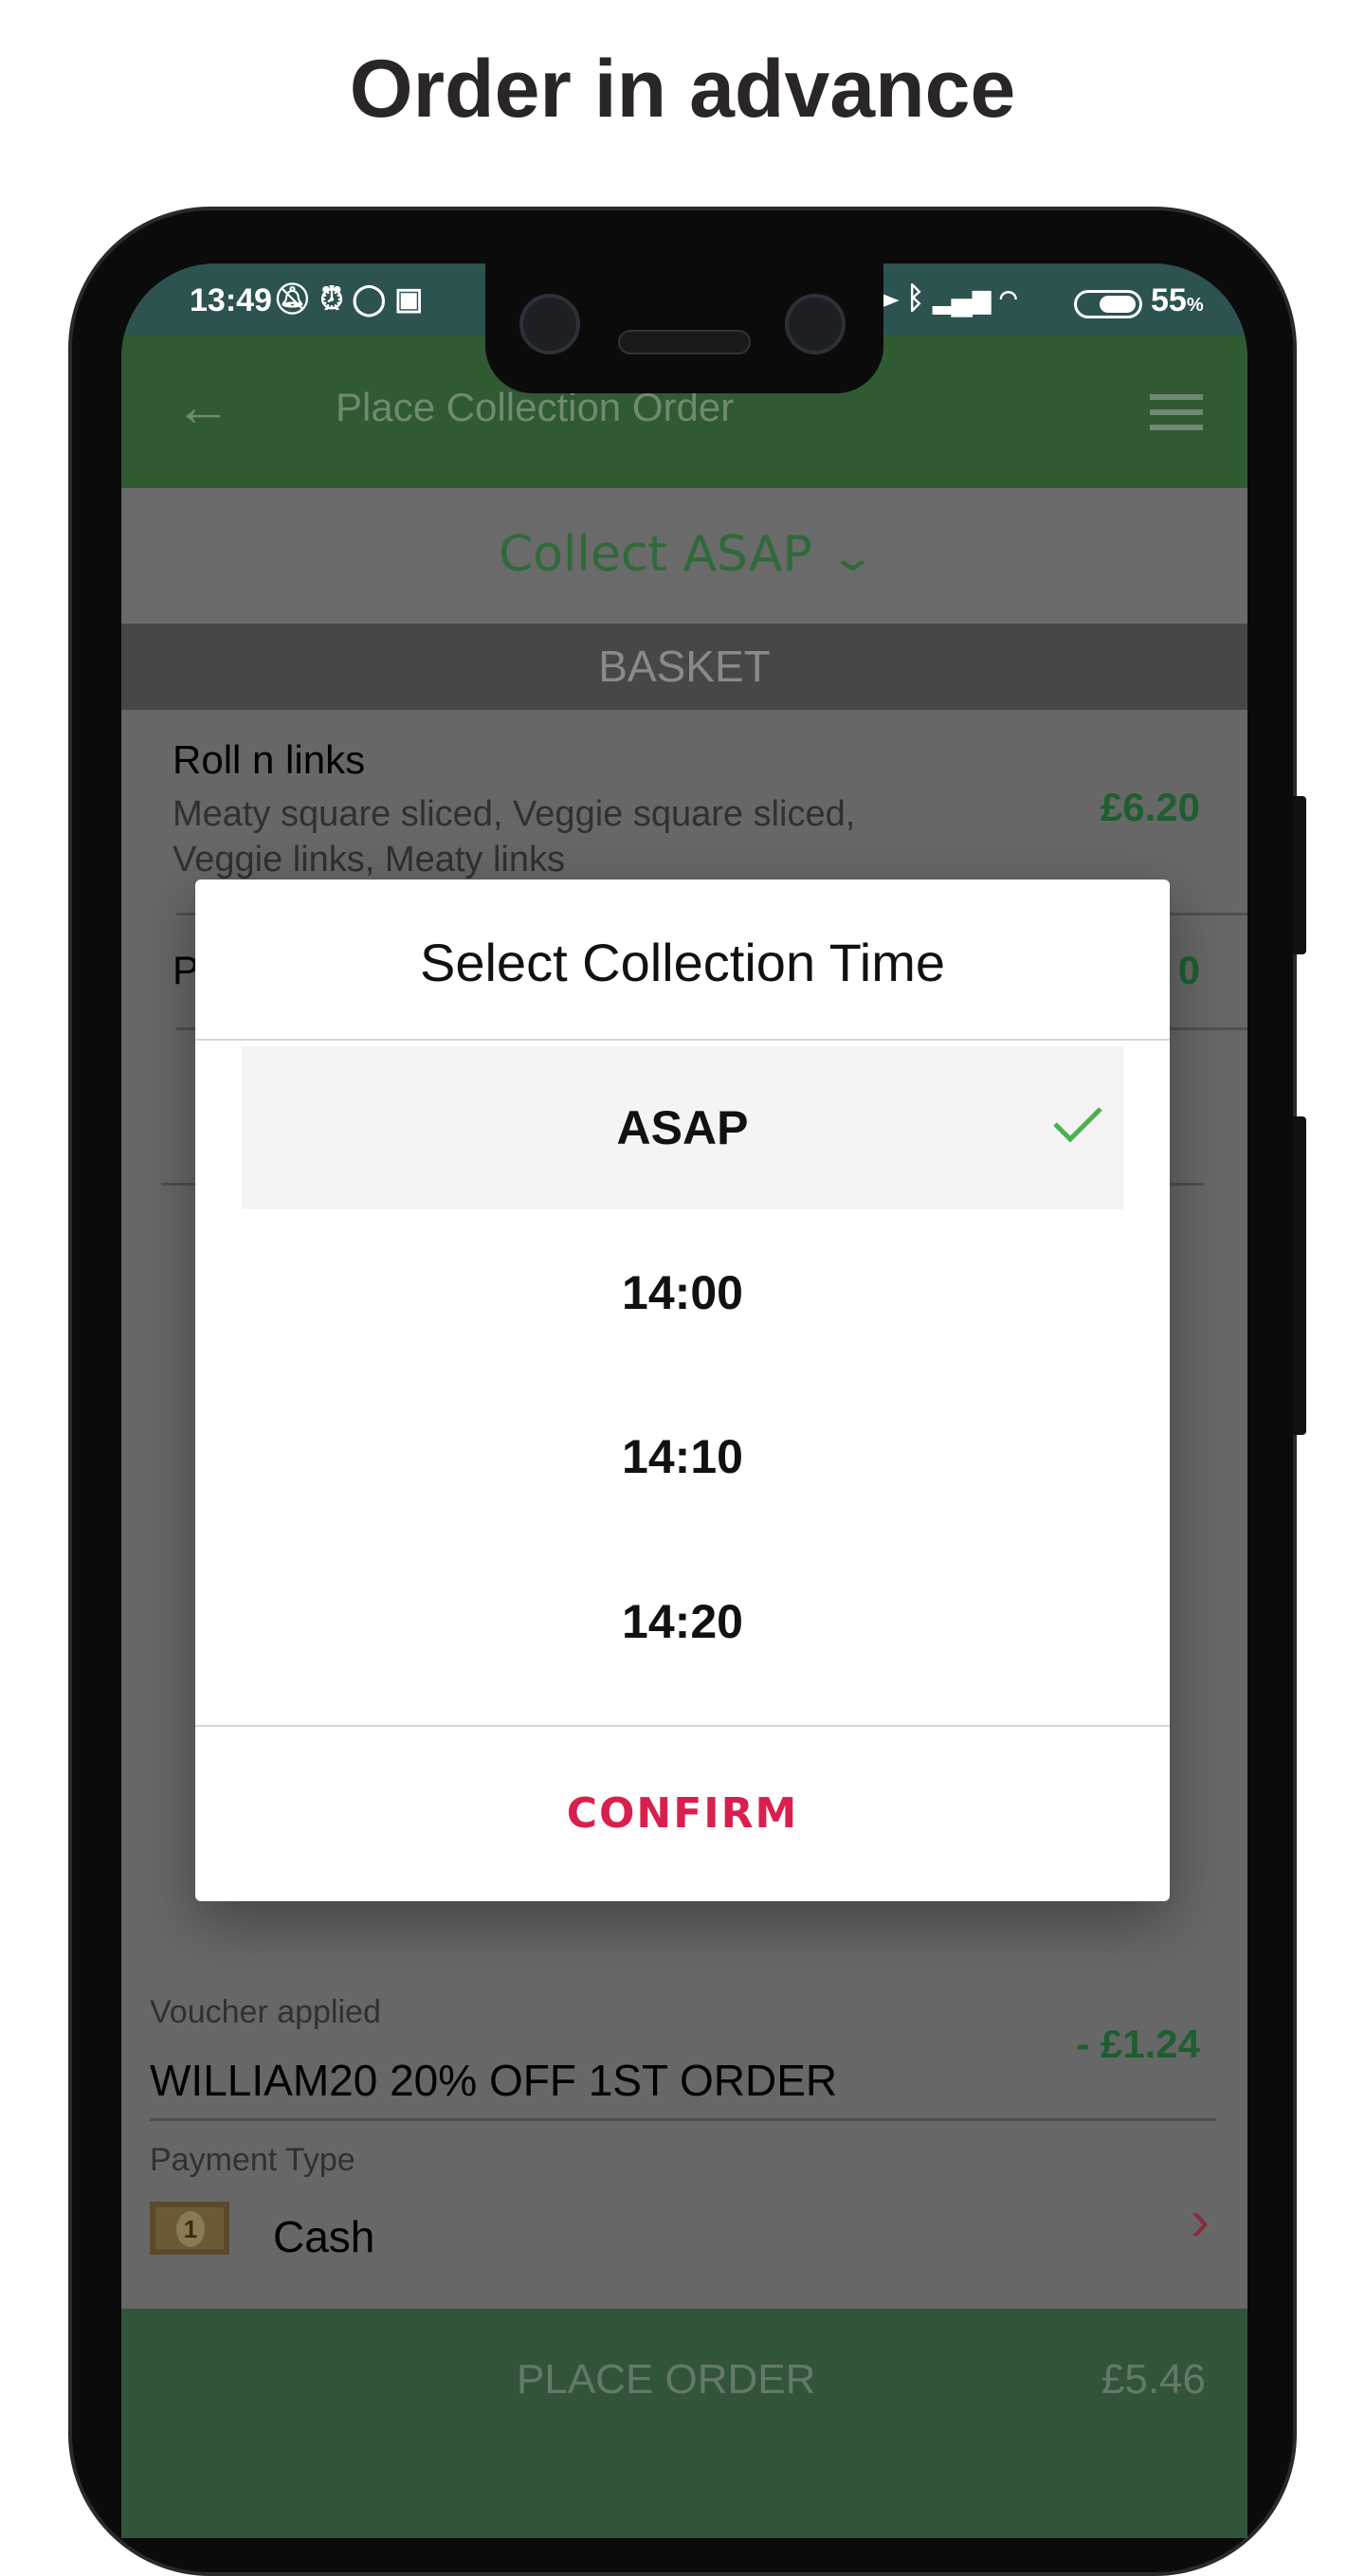 The image size is (1365, 2576). What do you see at coordinates (684, 328) in the screenshot?
I see `camera-notch` at bounding box center [684, 328].